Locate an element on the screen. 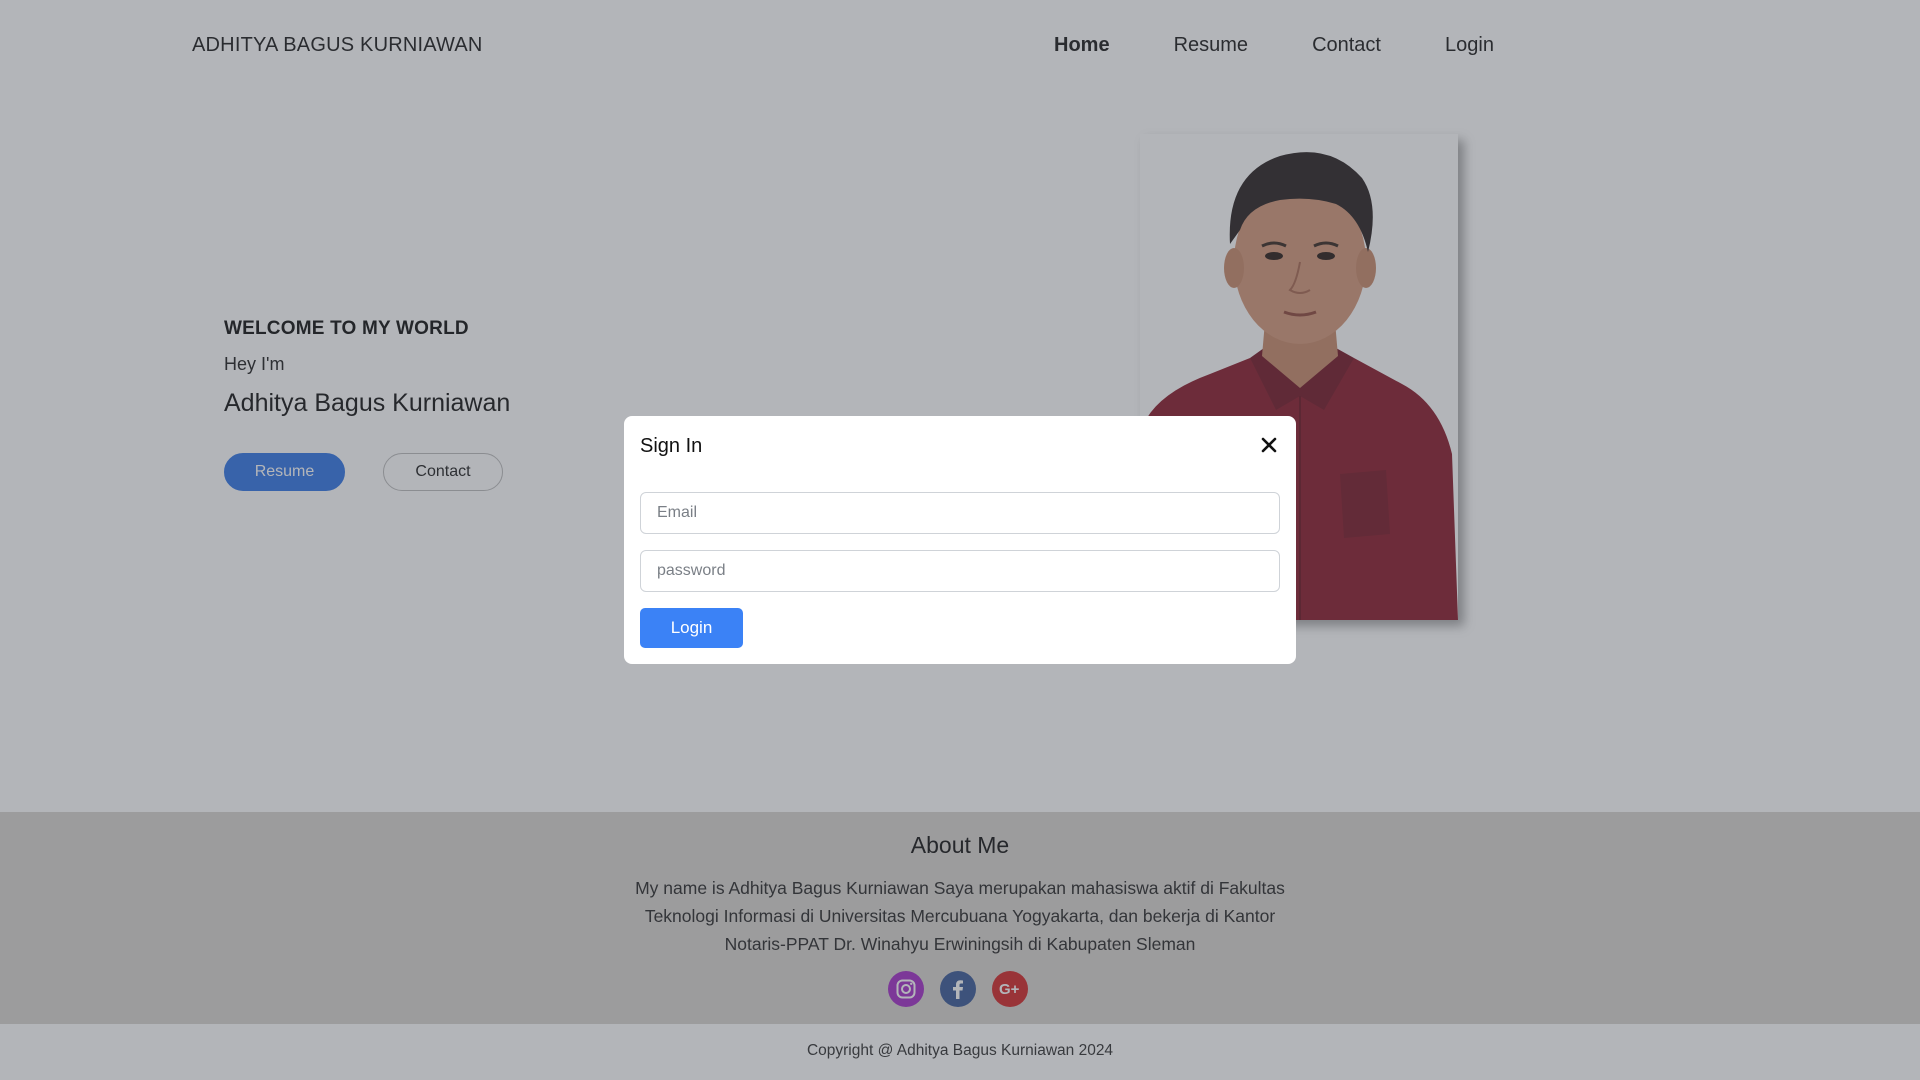  sign-in-modal: Sign In Login is located at coordinates (960, 540).